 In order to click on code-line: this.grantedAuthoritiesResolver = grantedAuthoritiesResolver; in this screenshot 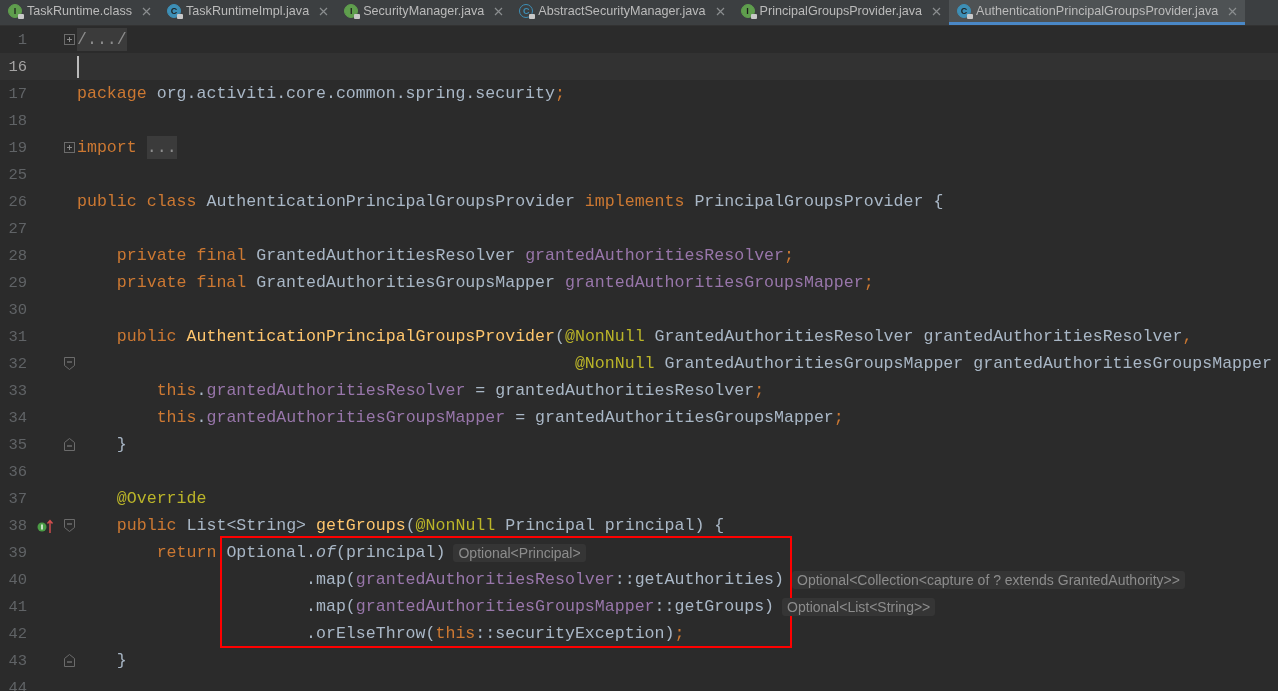, I will do `click(460, 390)`.